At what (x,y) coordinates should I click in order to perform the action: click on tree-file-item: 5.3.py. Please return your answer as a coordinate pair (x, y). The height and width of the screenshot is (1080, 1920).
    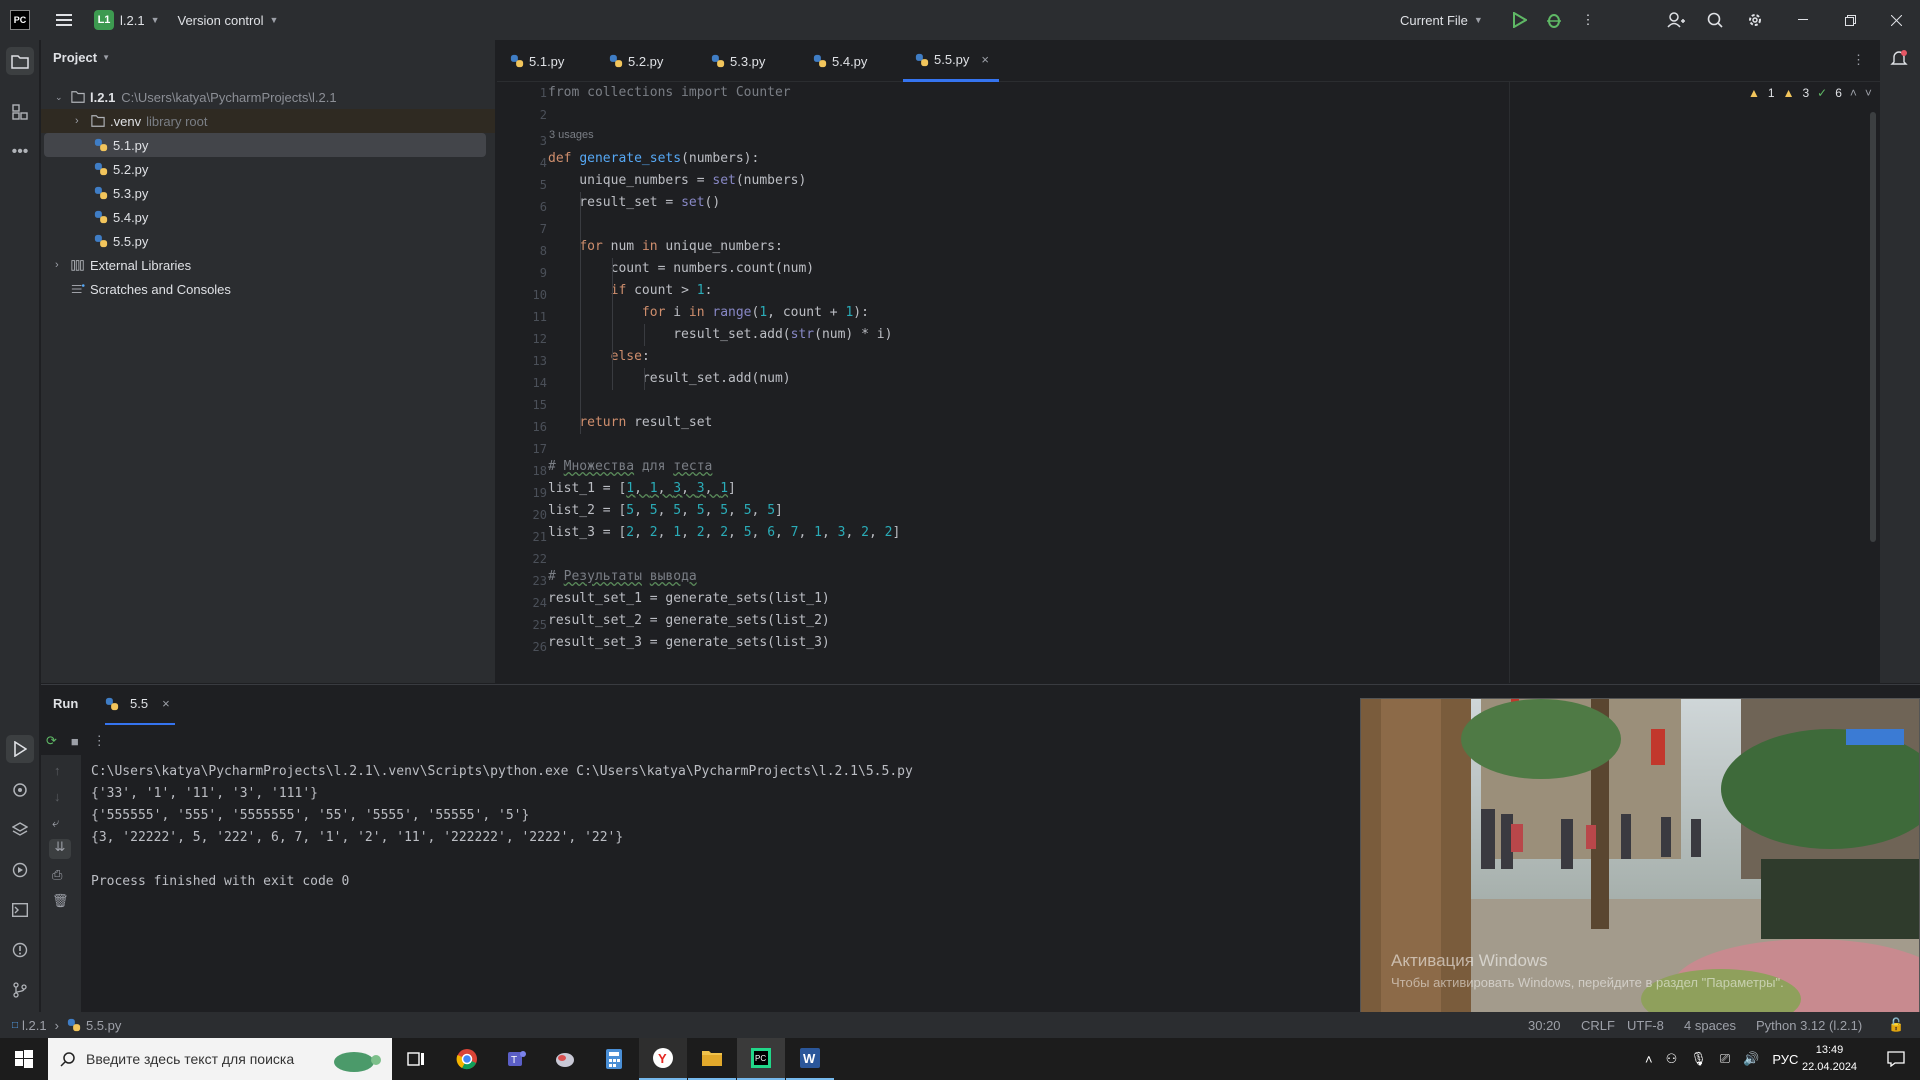
    Looking at the image, I should click on (94, 193).